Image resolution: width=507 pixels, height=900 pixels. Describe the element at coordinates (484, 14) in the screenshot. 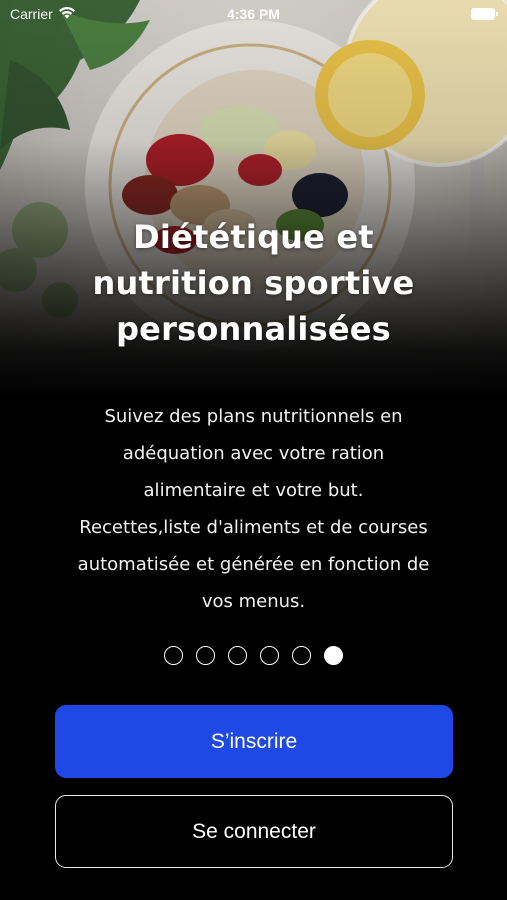

I see `battery-icon` at that location.